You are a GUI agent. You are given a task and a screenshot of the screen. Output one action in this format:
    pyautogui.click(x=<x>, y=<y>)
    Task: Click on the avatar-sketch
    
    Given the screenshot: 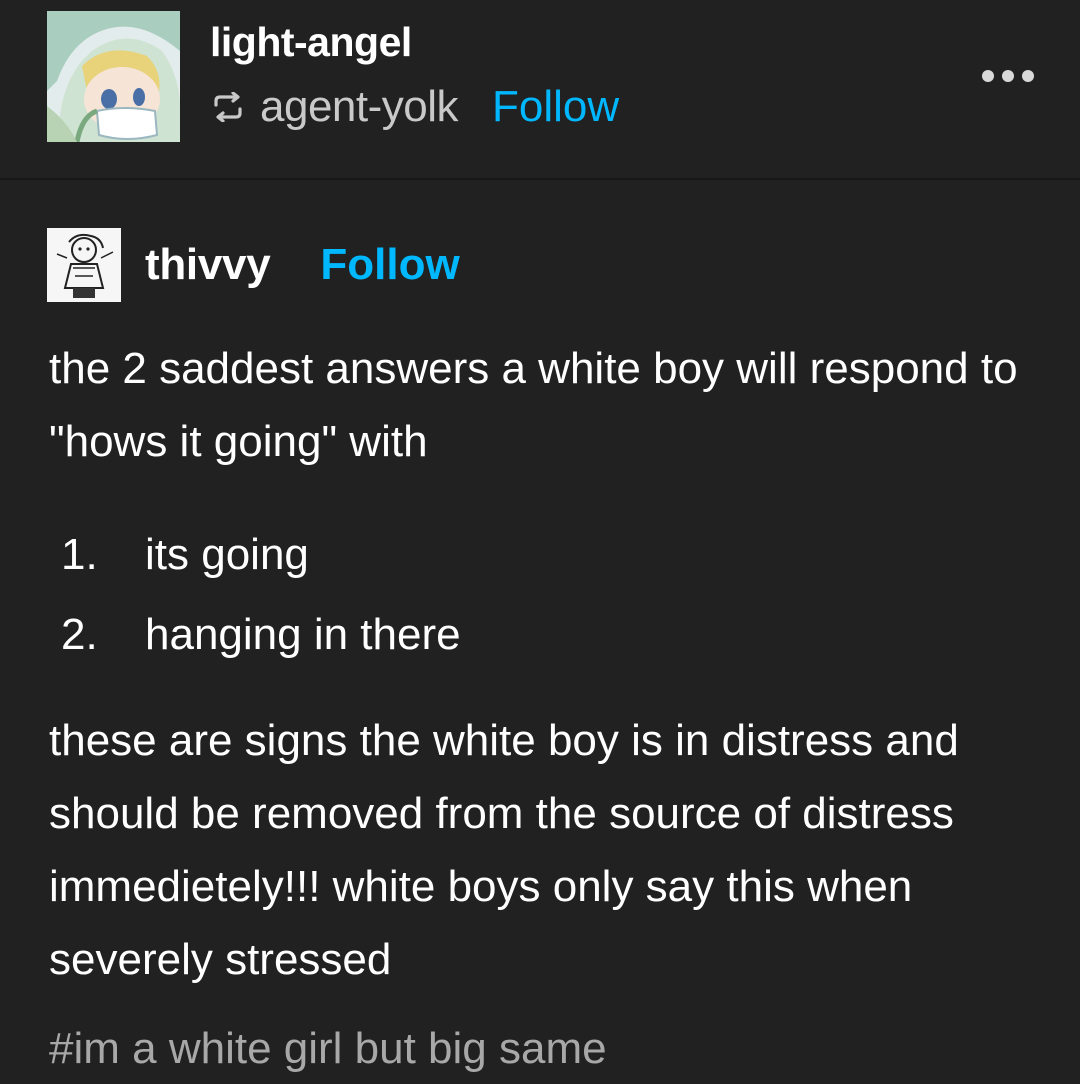 What is the action you would take?
    pyautogui.click(x=84, y=265)
    